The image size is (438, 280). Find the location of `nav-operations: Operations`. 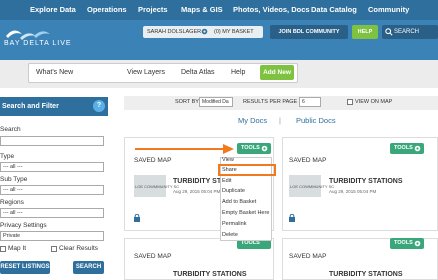

nav-operations: Operations is located at coordinates (107, 9).